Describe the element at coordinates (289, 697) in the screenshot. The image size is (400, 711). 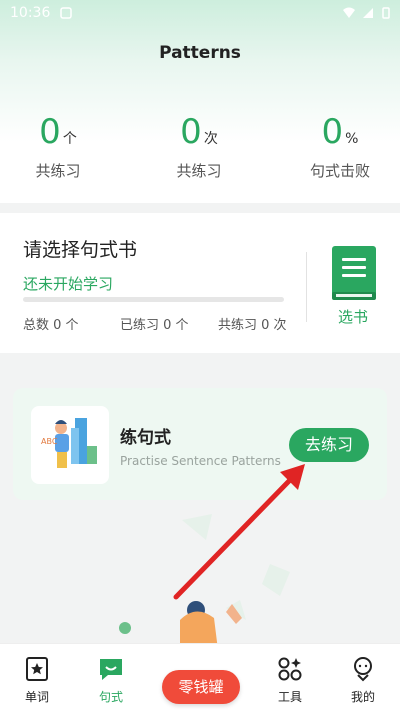
I see `tab-label: 工具` at that location.